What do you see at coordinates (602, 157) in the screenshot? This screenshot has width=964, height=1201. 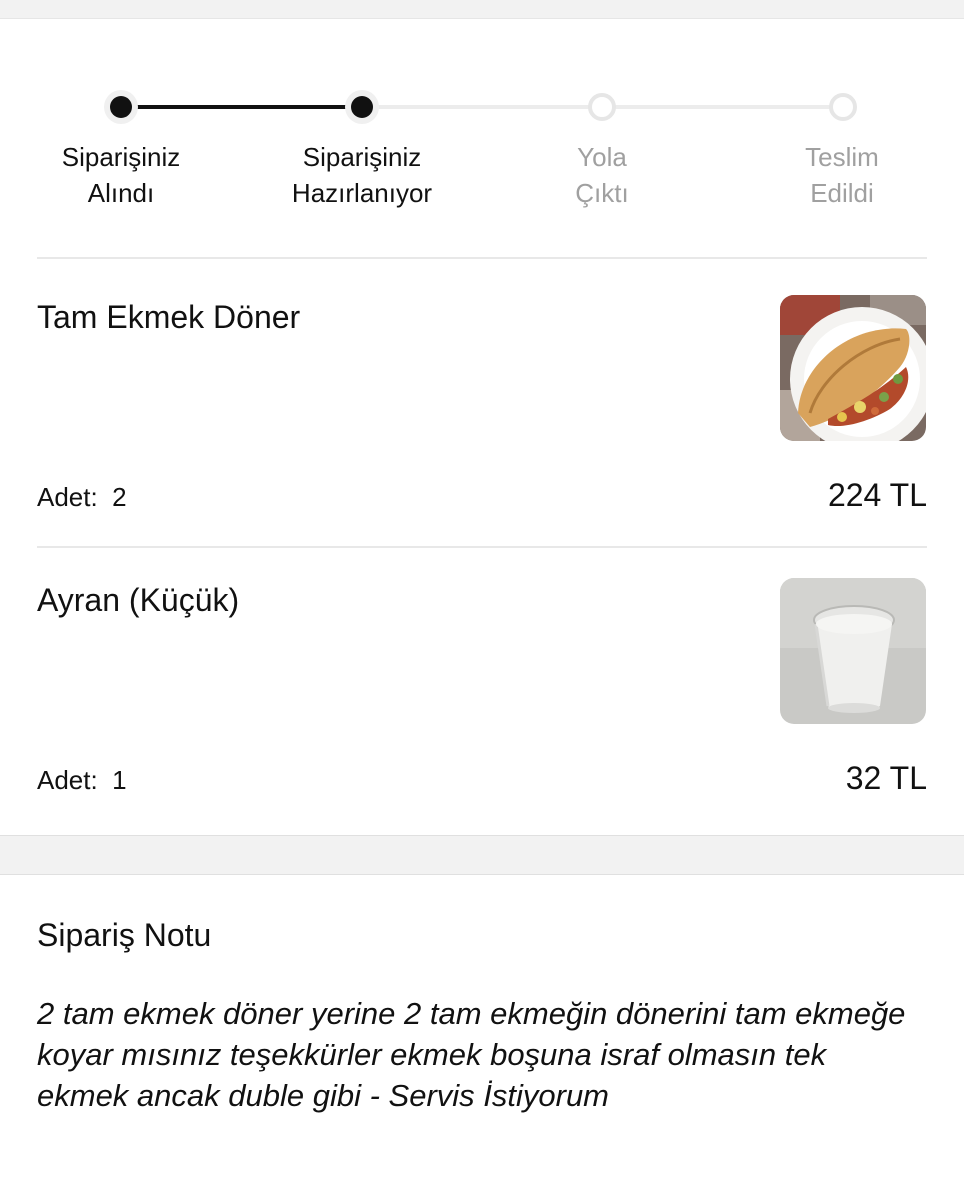 I see `step-label-line: Yola` at bounding box center [602, 157].